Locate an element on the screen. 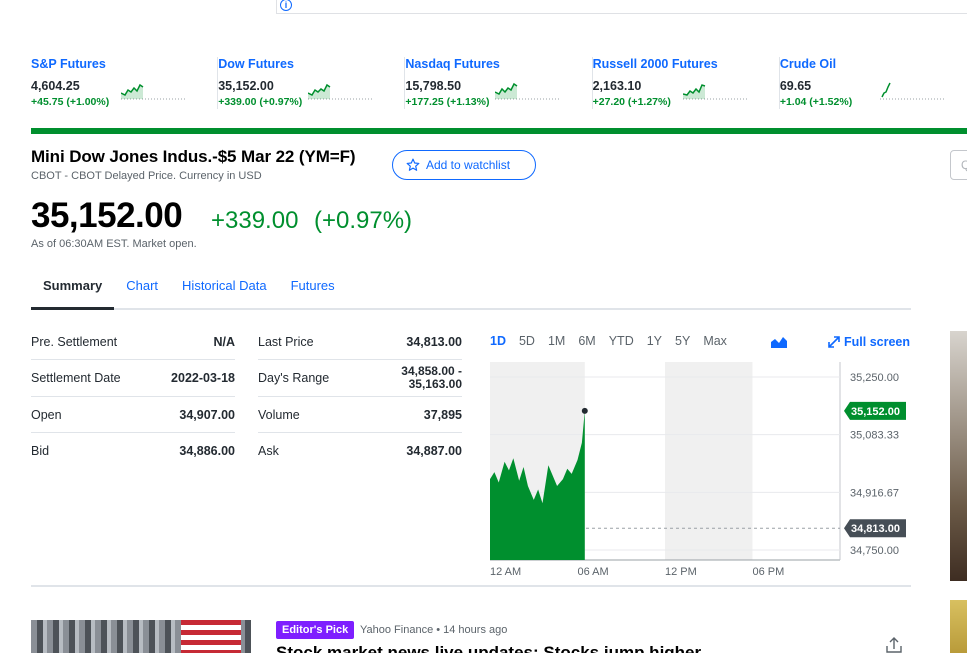 The image size is (967, 653). ribbon-item: S&P Futures 4,604.25 +45.75 (+1.00%) is located at coordinates (125, 83).